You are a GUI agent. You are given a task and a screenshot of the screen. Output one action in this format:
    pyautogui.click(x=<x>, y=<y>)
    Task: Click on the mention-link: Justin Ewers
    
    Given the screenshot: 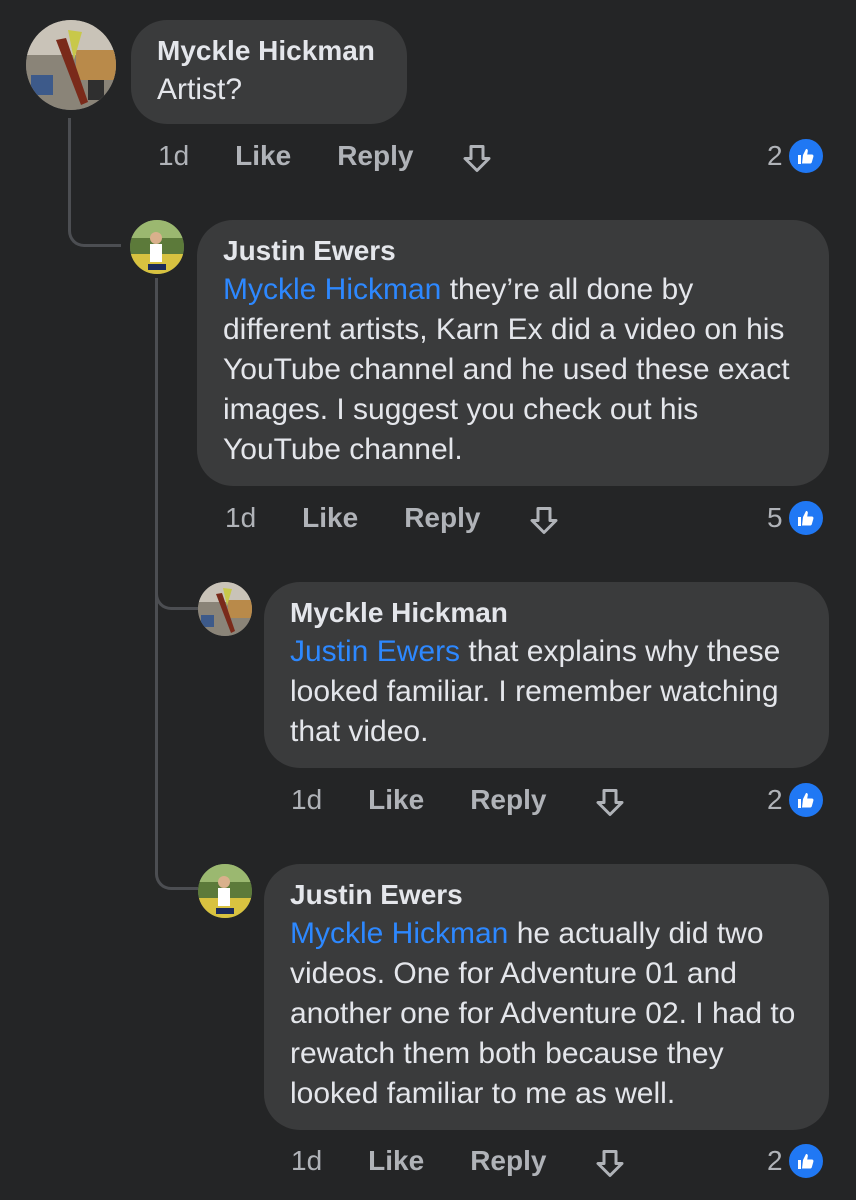 What is the action you would take?
    pyautogui.click(x=375, y=651)
    